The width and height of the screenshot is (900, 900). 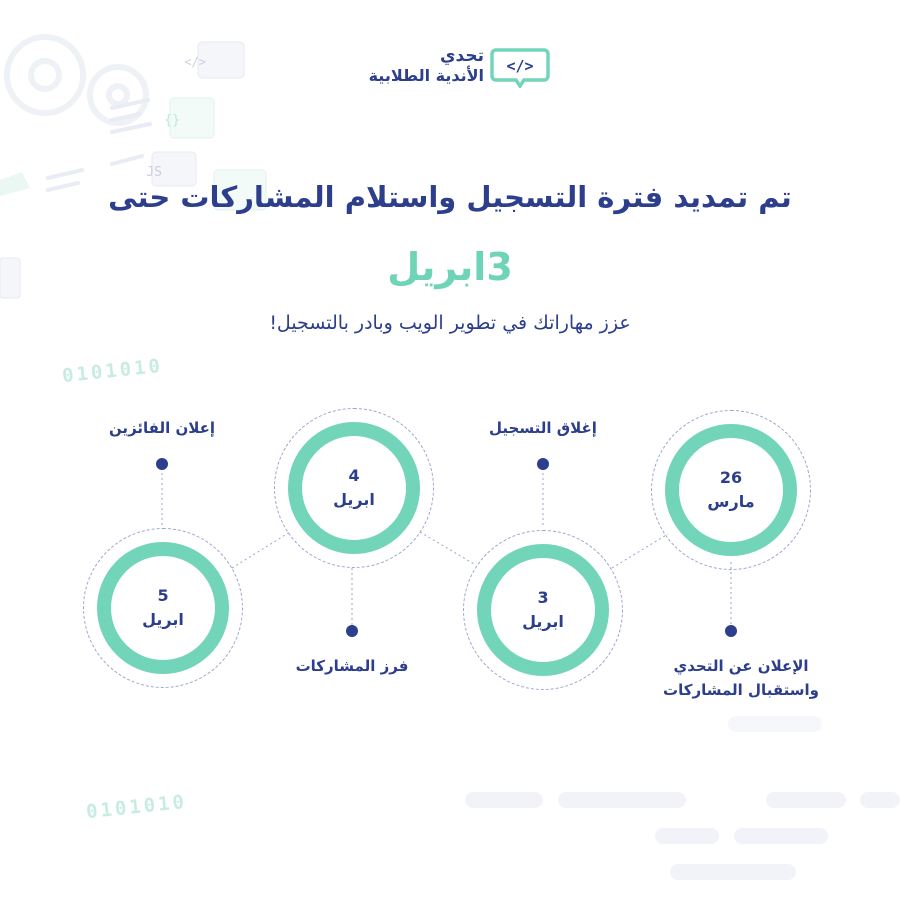 What do you see at coordinates (543, 610) in the screenshot?
I see `timeline-circle-2: 3 ابريل` at bounding box center [543, 610].